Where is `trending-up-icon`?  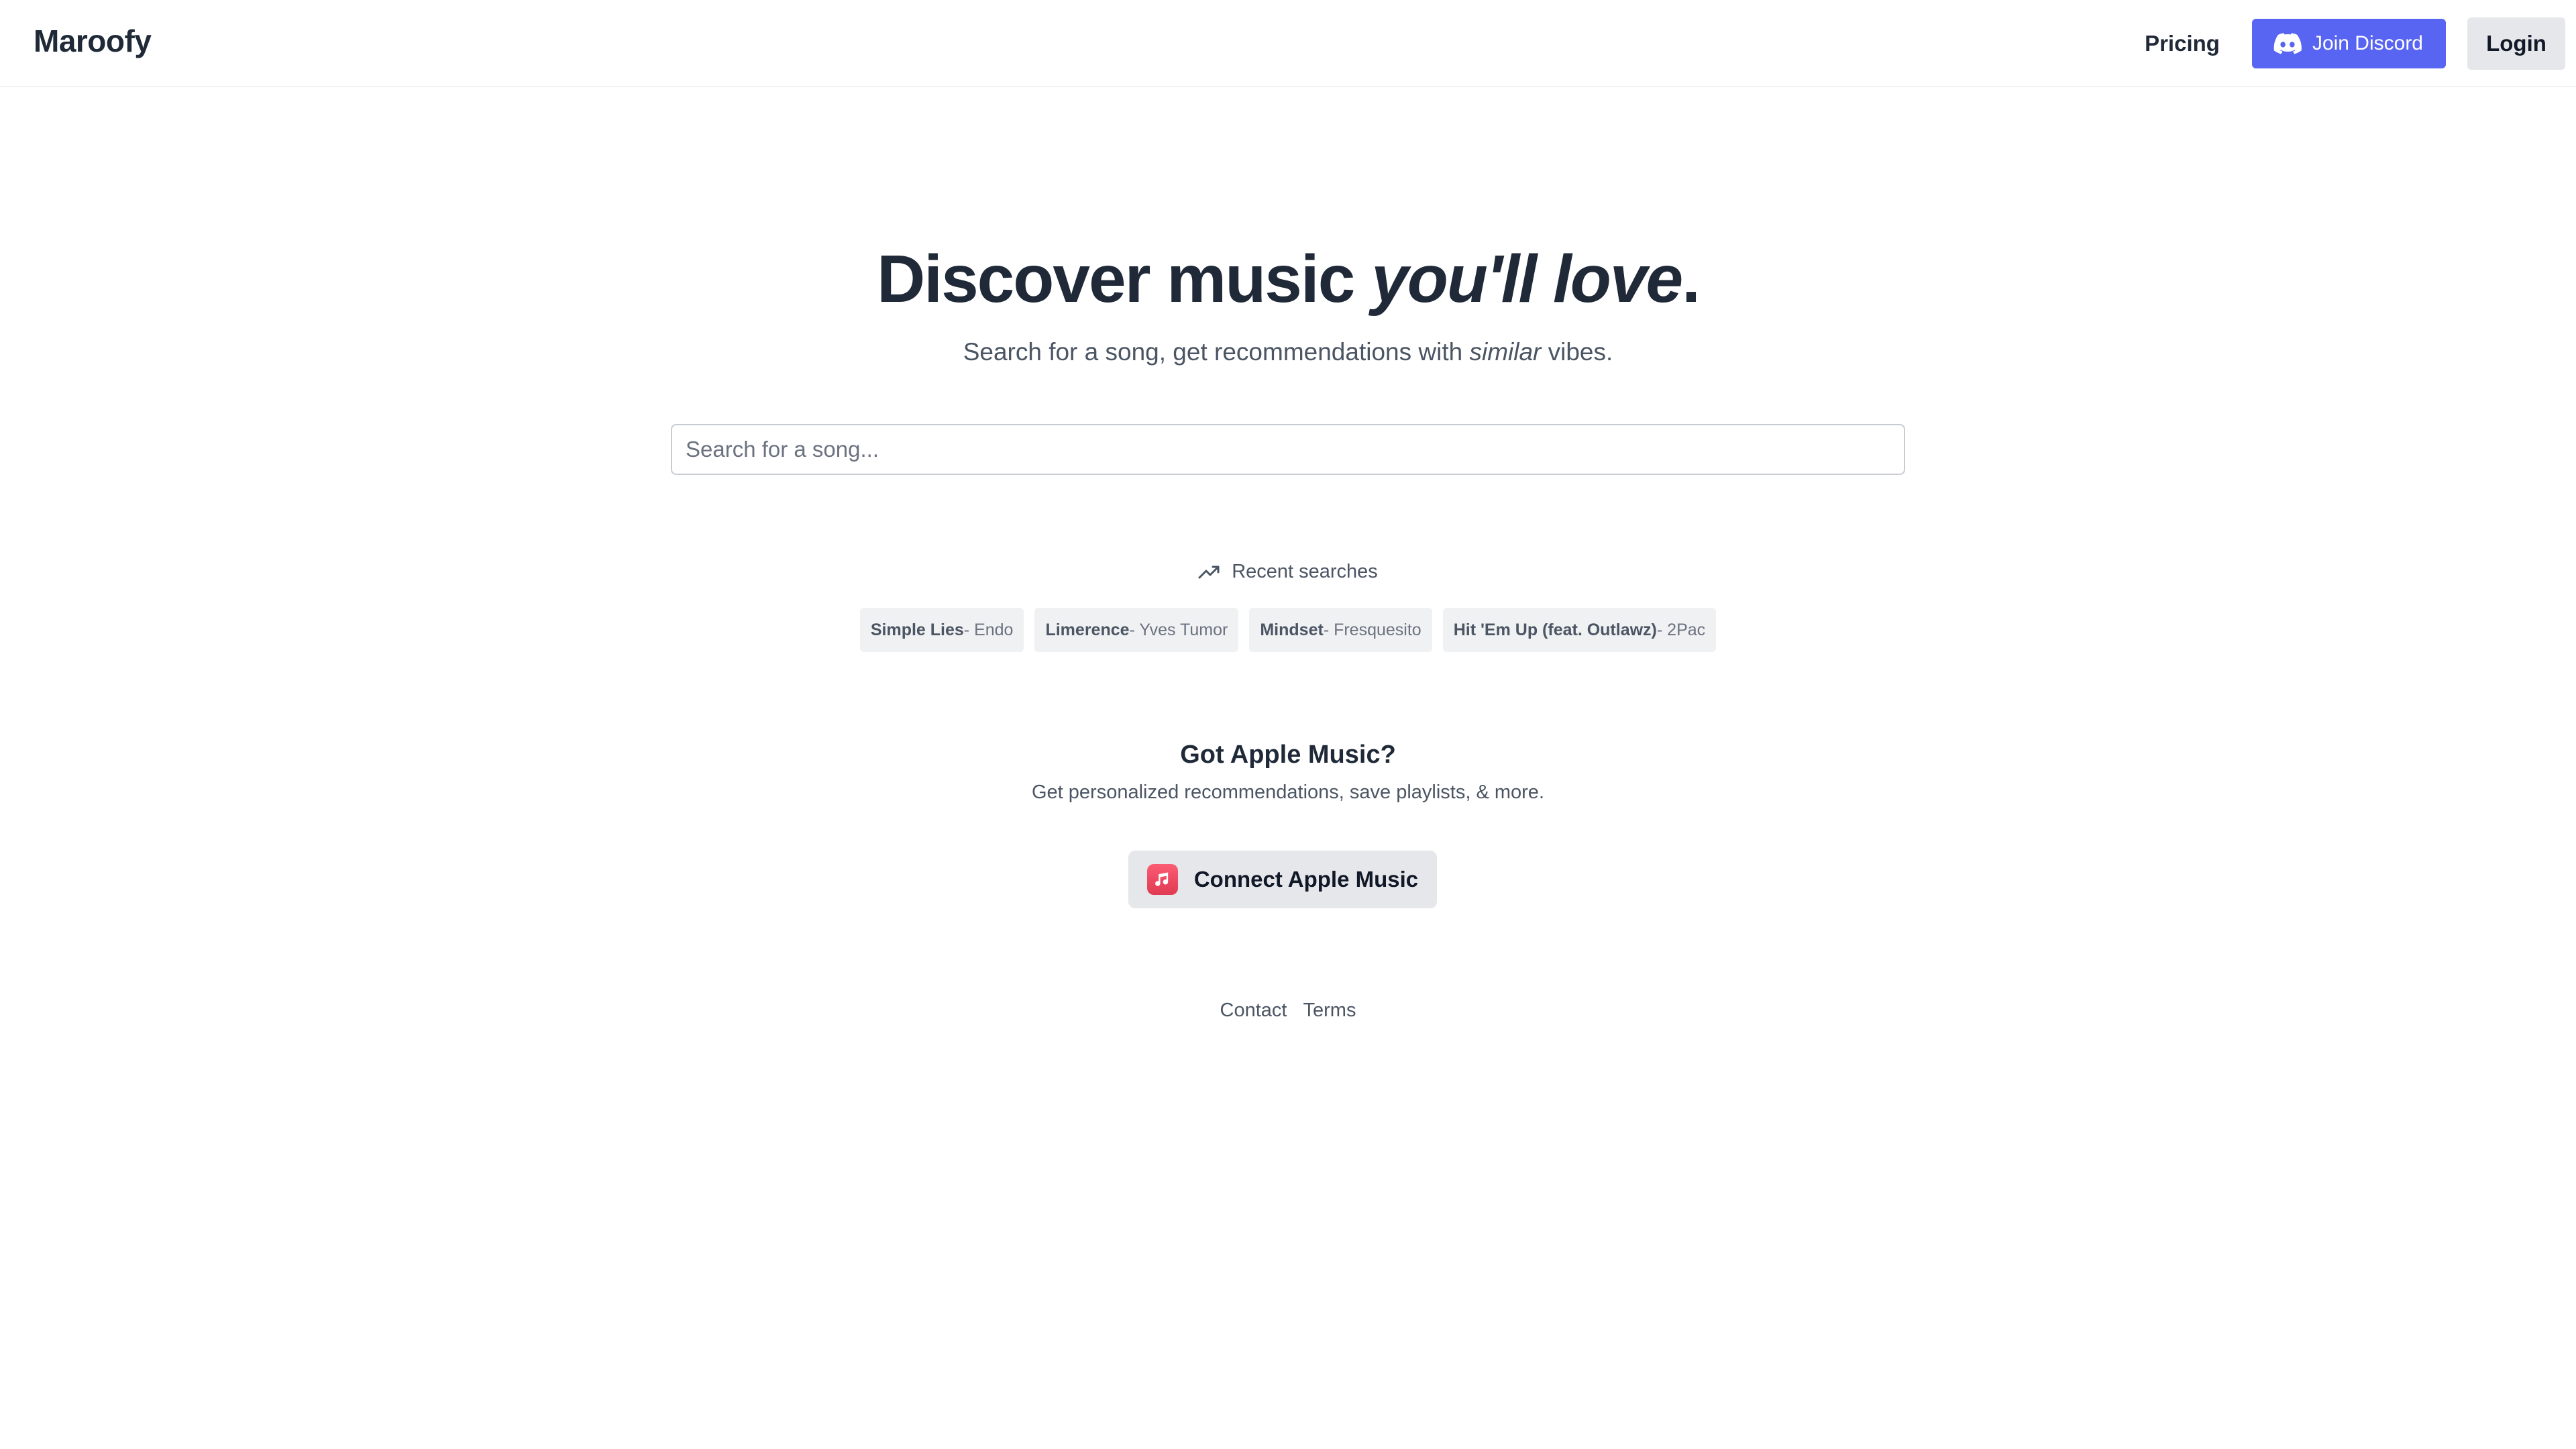
trending-up-icon is located at coordinates (1209, 572).